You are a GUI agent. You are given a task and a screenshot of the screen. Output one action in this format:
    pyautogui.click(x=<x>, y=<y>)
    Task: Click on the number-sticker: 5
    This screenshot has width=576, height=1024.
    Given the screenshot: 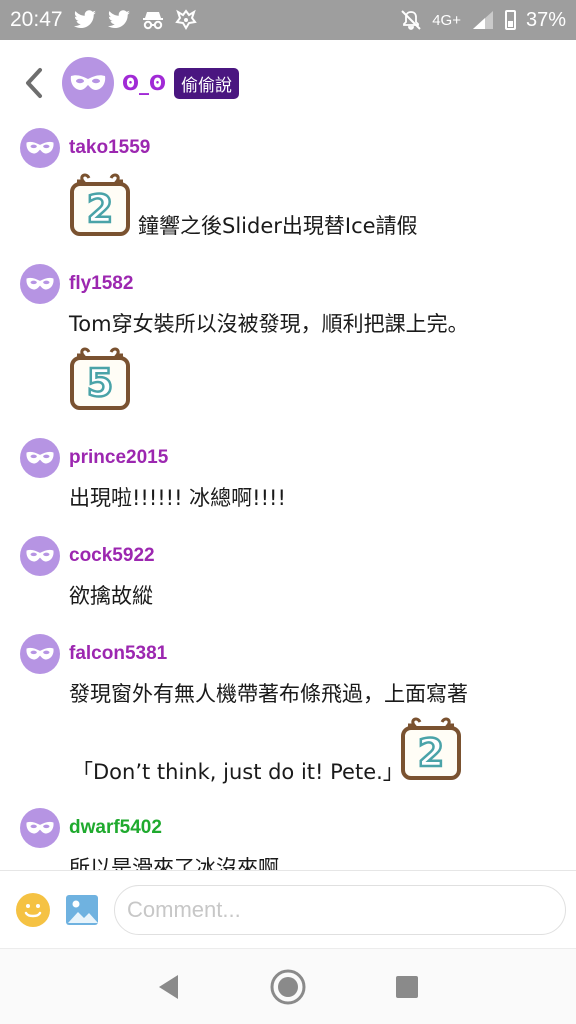 What is the action you would take?
    pyautogui.click(x=100, y=379)
    